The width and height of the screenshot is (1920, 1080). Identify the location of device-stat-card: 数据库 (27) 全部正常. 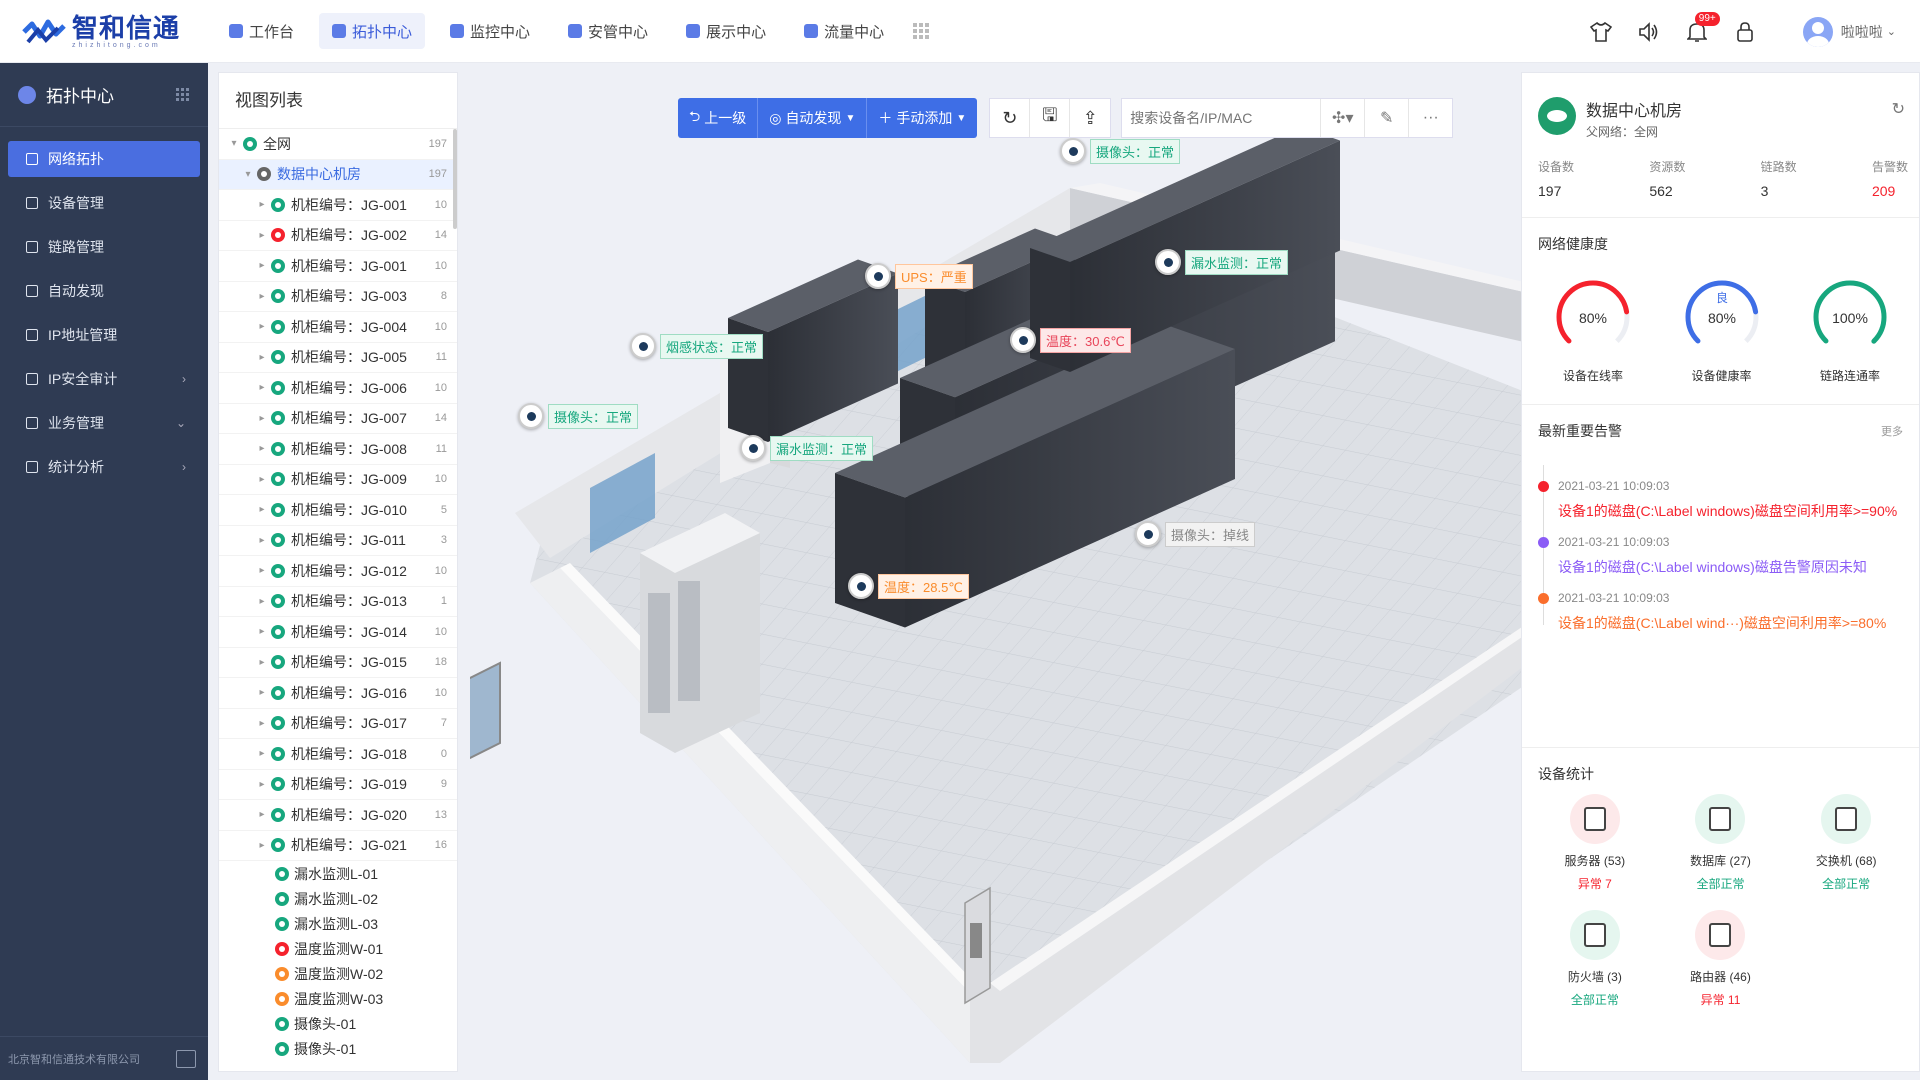
(1721, 843).